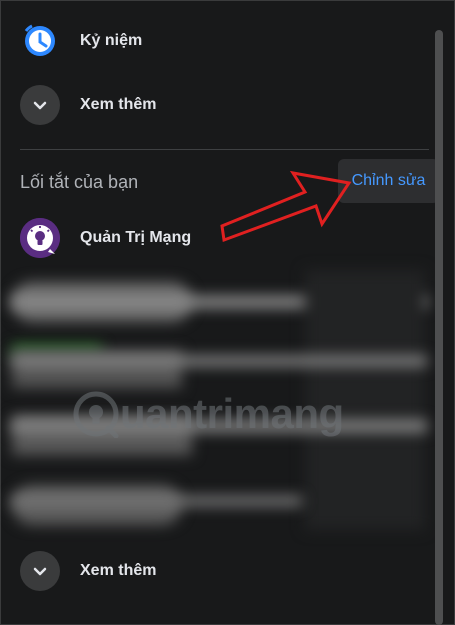  Describe the element at coordinates (232, 413) in the screenshot. I see `watermark-text: uantrimang` at that location.